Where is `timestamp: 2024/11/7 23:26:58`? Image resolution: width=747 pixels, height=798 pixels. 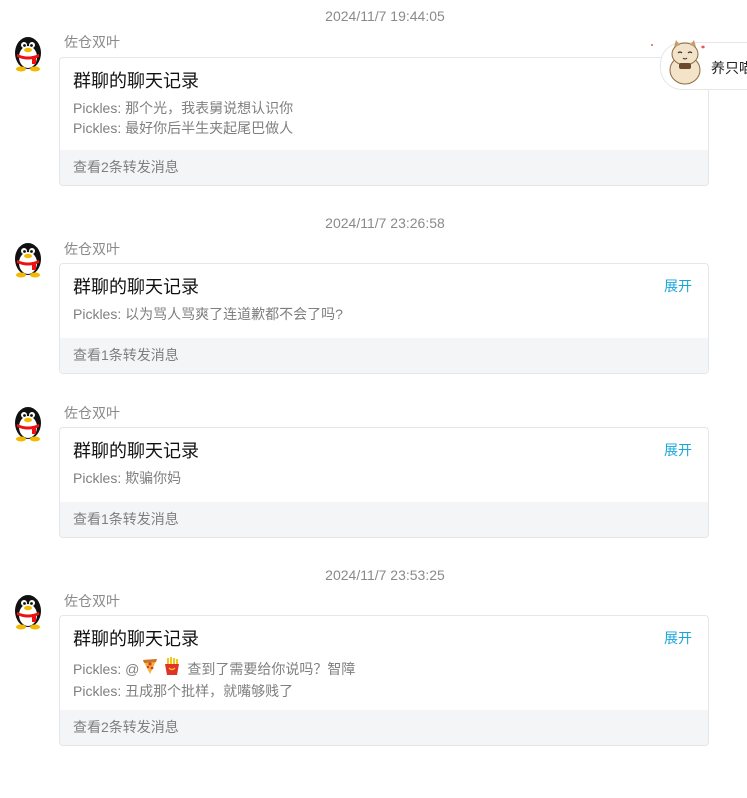 timestamp: 2024/11/7 23:26:58 is located at coordinates (385, 223).